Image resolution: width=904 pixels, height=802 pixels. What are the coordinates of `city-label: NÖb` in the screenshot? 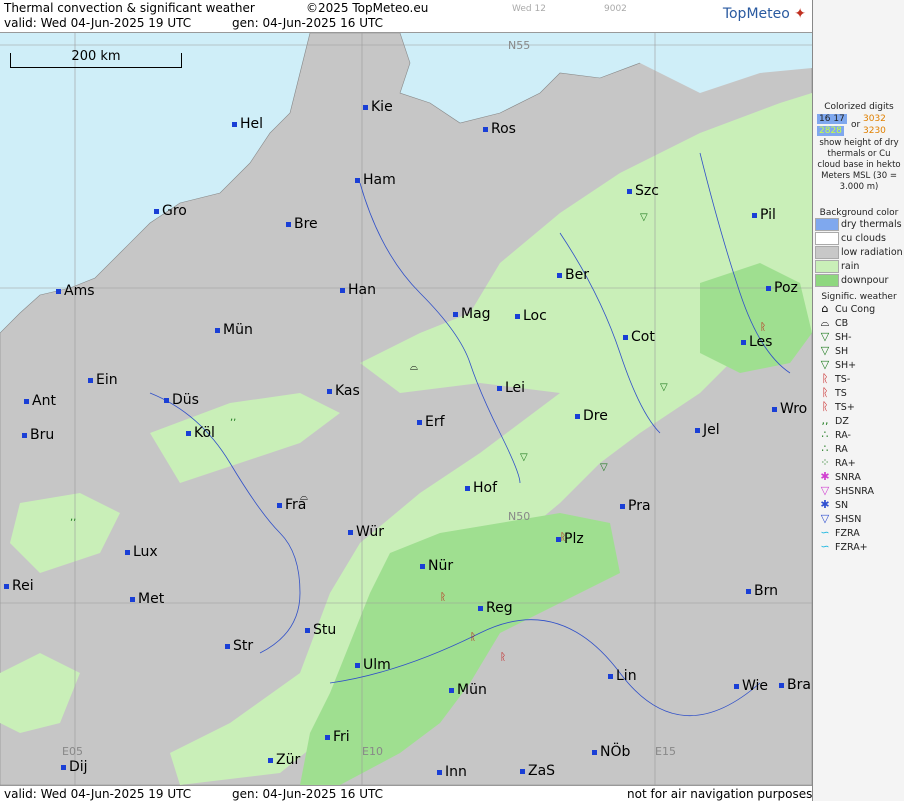 It's located at (611, 752).